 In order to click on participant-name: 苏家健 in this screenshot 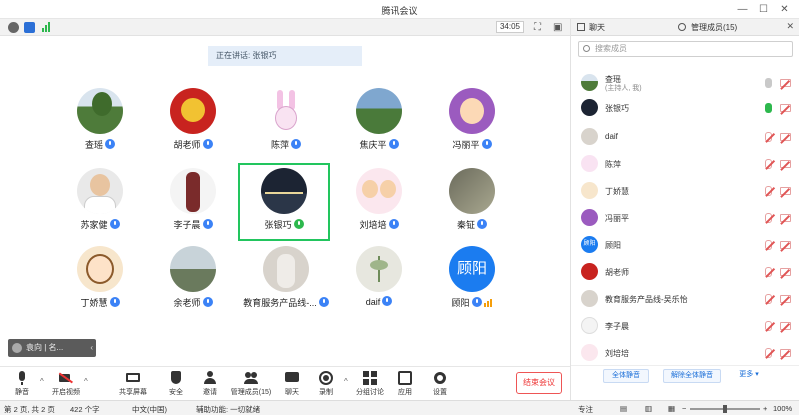, I will do `click(100, 224)`.